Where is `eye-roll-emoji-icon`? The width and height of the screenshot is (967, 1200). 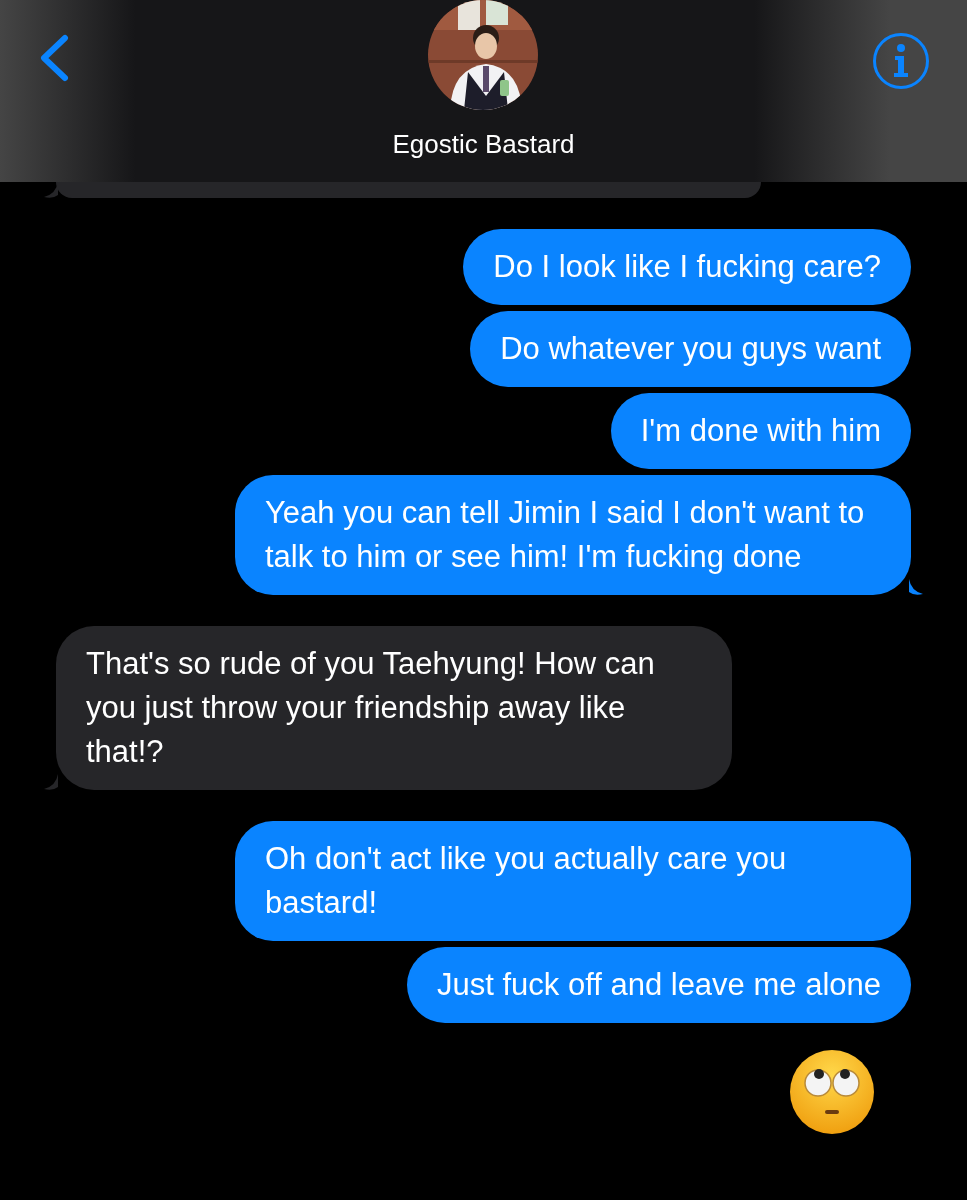
eye-roll-emoji-icon is located at coordinates (832, 1092).